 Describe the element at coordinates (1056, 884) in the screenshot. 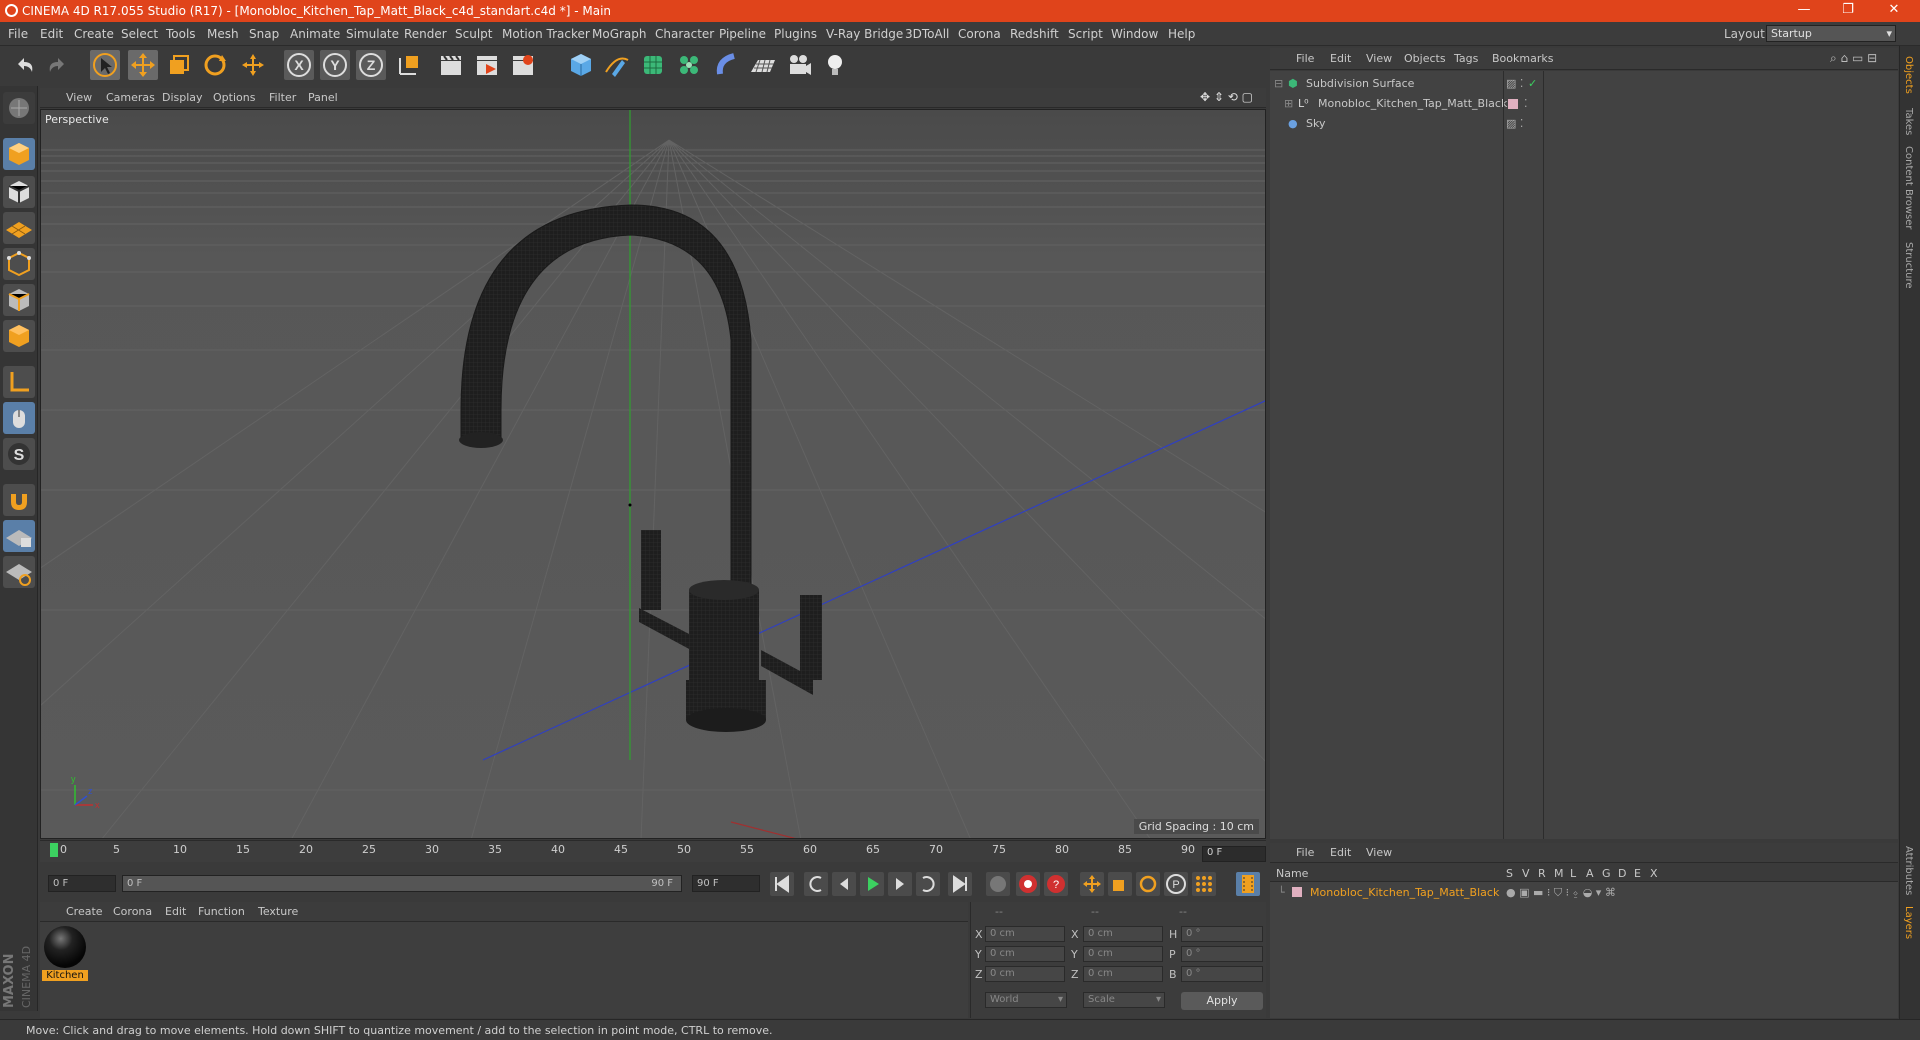

I see `autokey-button: ?` at that location.